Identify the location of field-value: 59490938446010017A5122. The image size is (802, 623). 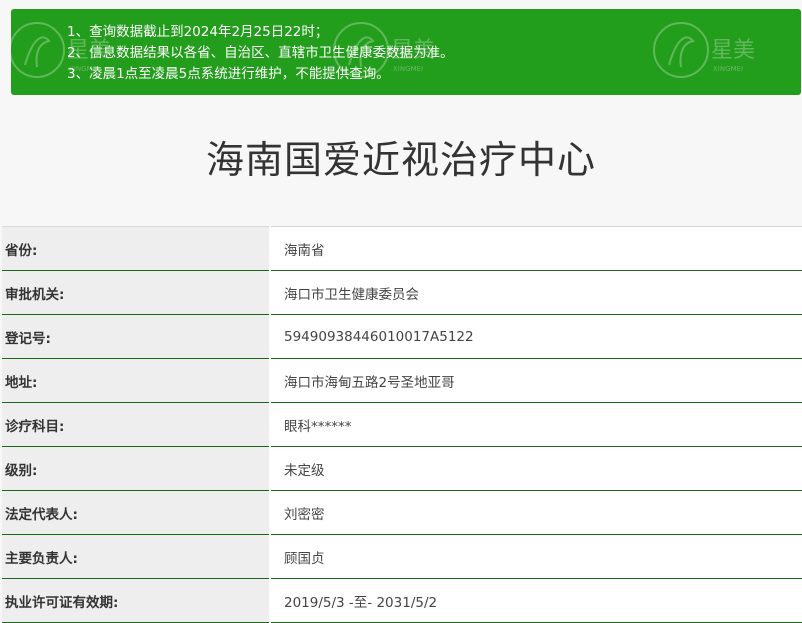
(536, 336).